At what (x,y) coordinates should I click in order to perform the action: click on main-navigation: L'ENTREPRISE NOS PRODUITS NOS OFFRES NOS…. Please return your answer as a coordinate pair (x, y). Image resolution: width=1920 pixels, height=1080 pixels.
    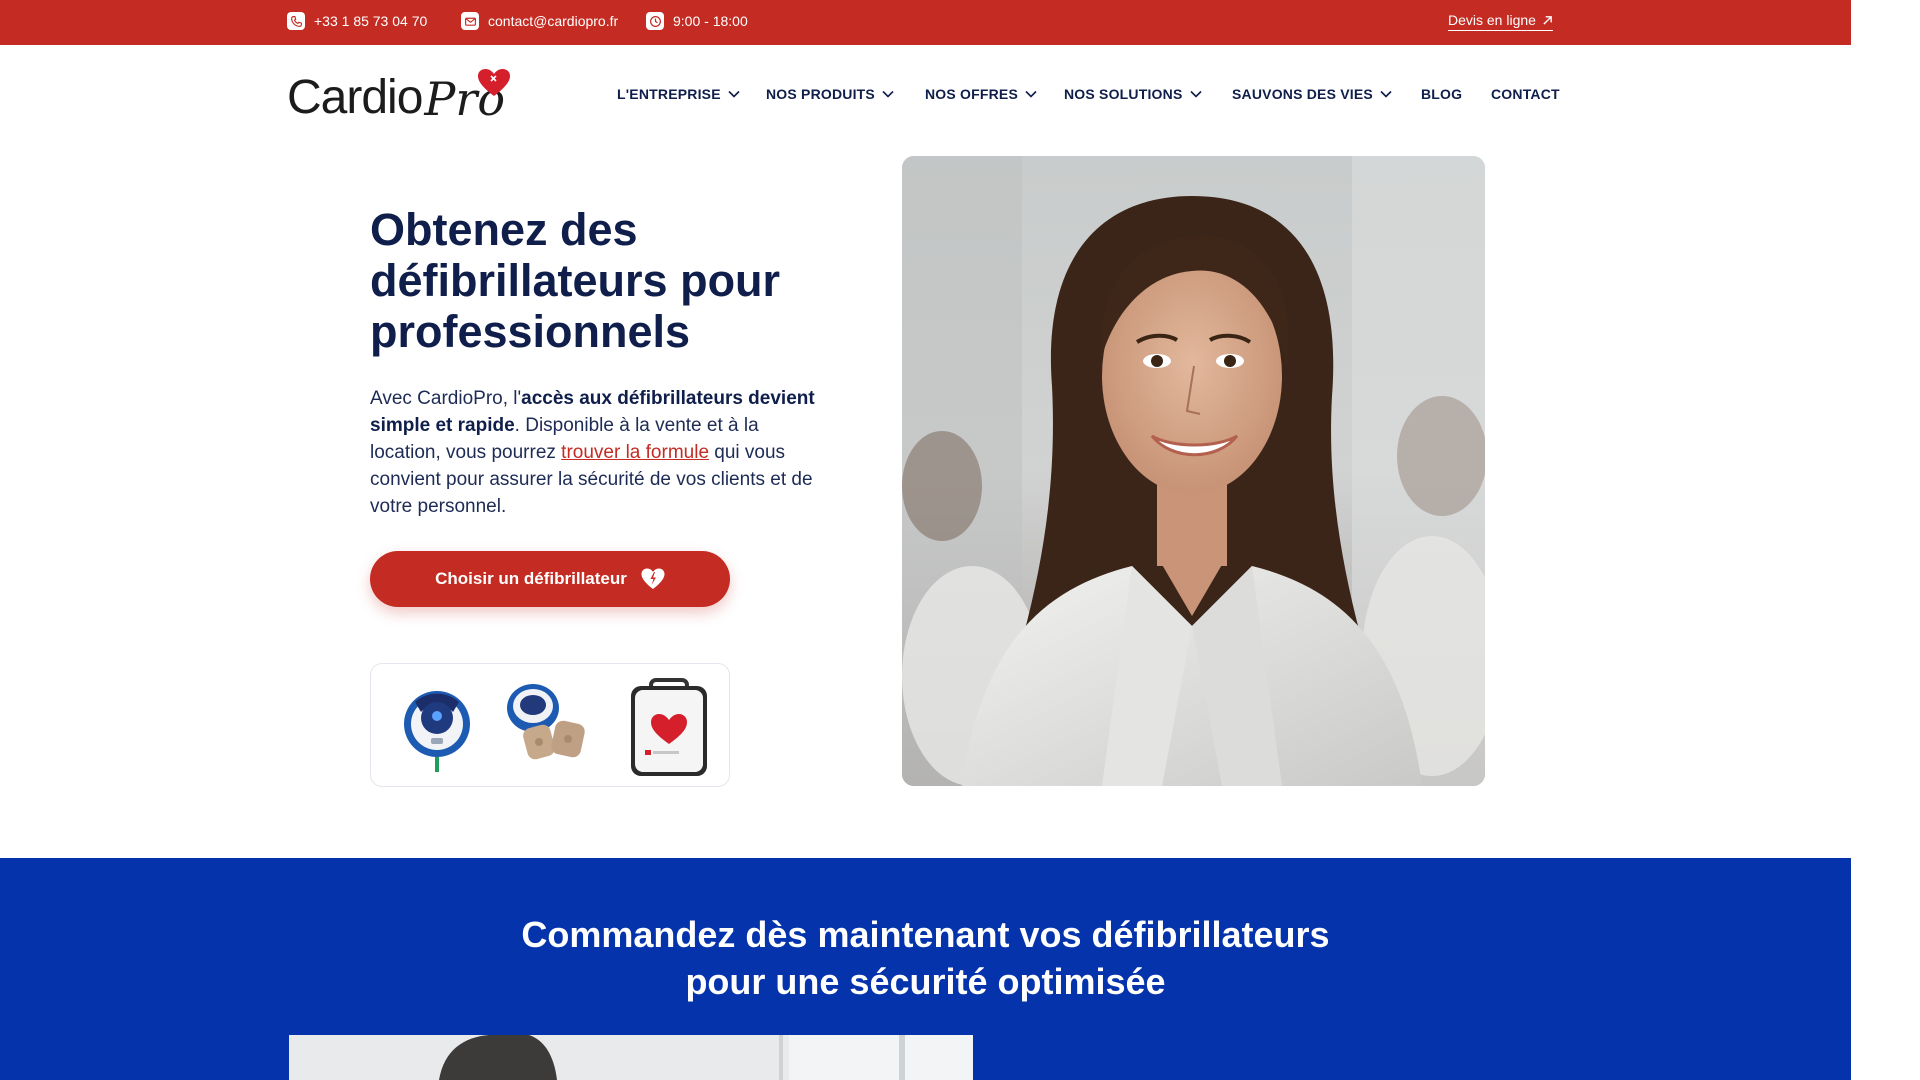
    Looking at the image, I should click on (960, 96).